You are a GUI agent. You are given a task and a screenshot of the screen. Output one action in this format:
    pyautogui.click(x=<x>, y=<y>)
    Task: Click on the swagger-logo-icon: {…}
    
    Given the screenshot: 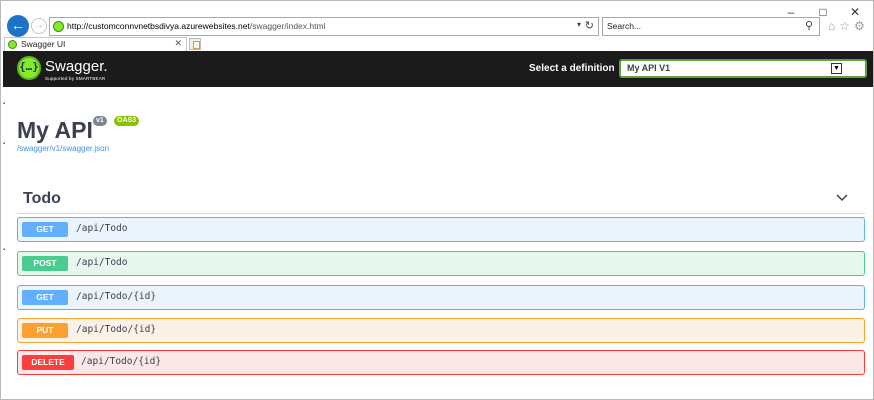 What is the action you would take?
    pyautogui.click(x=29, y=68)
    